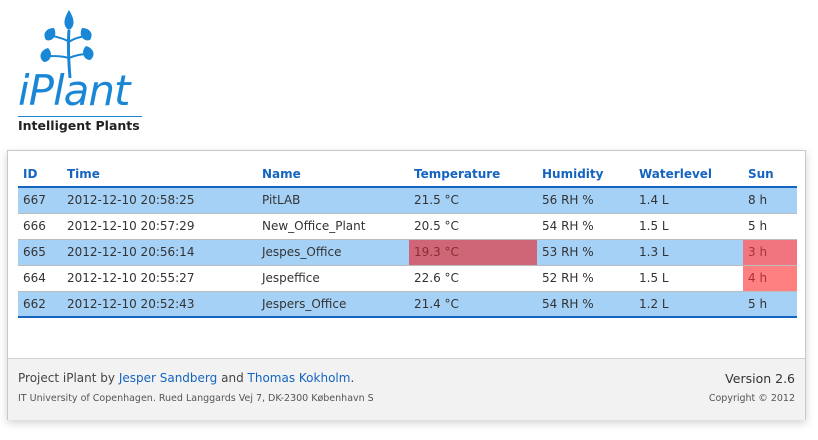 This screenshot has width=818, height=440. I want to click on footer-project-prefix: Project iPlant by, so click(66, 378).